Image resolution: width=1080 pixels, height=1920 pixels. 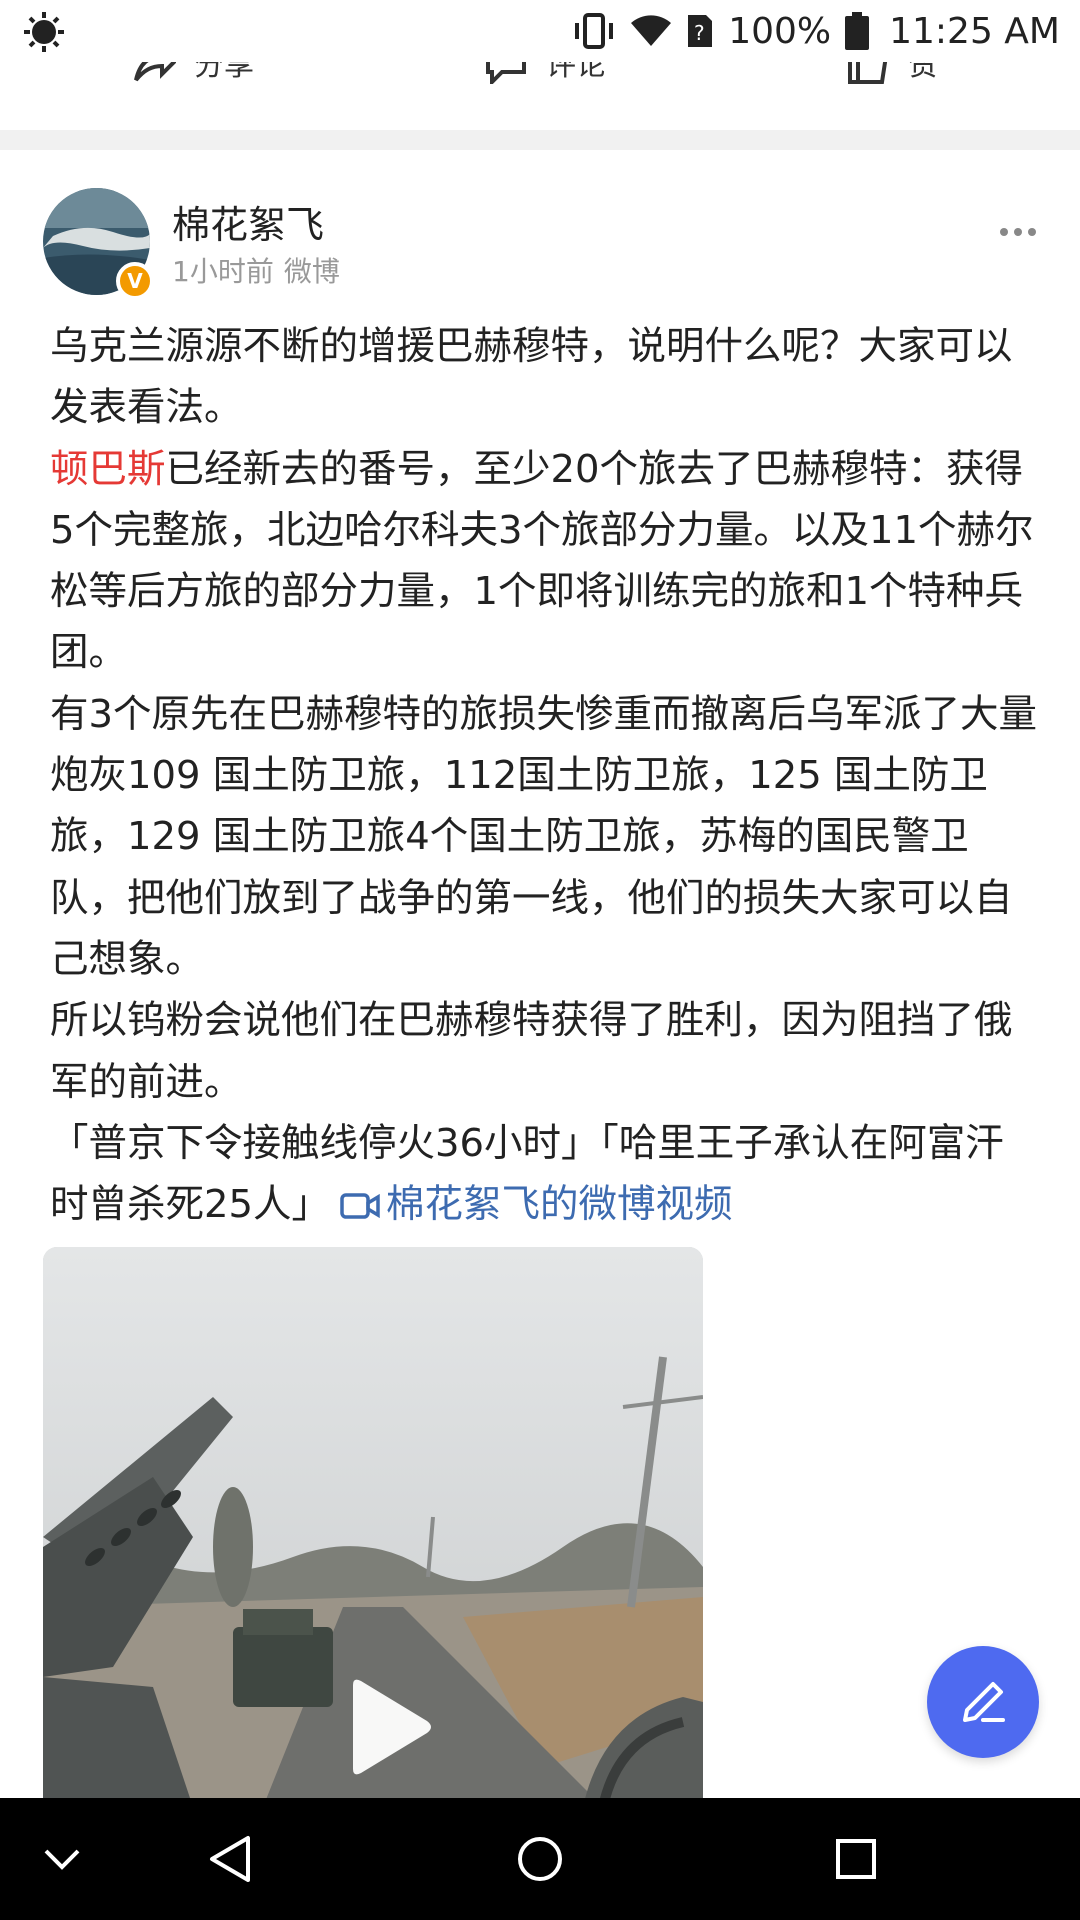 What do you see at coordinates (360, 1206) in the screenshot?
I see `video-camera-icon` at bounding box center [360, 1206].